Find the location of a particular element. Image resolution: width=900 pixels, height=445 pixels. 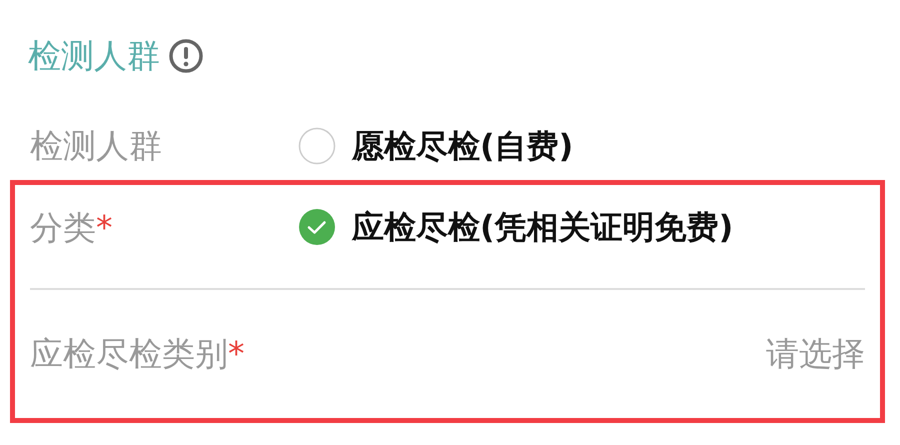

radio-option: 愿检尽检(自费) is located at coordinates (436, 146).